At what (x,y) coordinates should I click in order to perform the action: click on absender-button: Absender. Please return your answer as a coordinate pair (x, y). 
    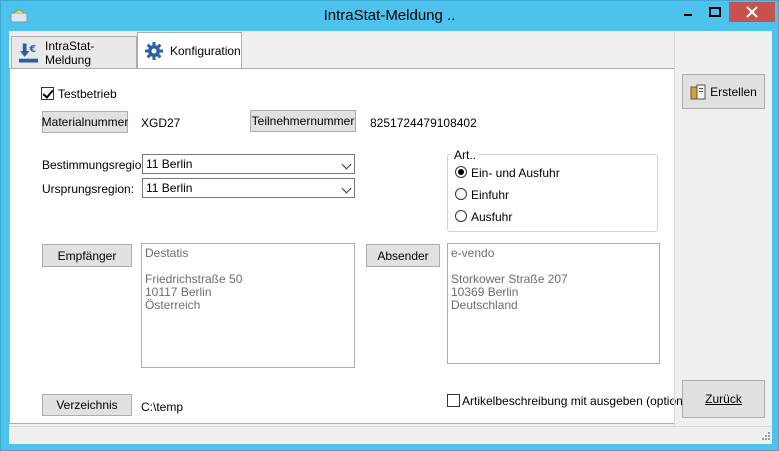
    Looking at the image, I should click on (403, 255).